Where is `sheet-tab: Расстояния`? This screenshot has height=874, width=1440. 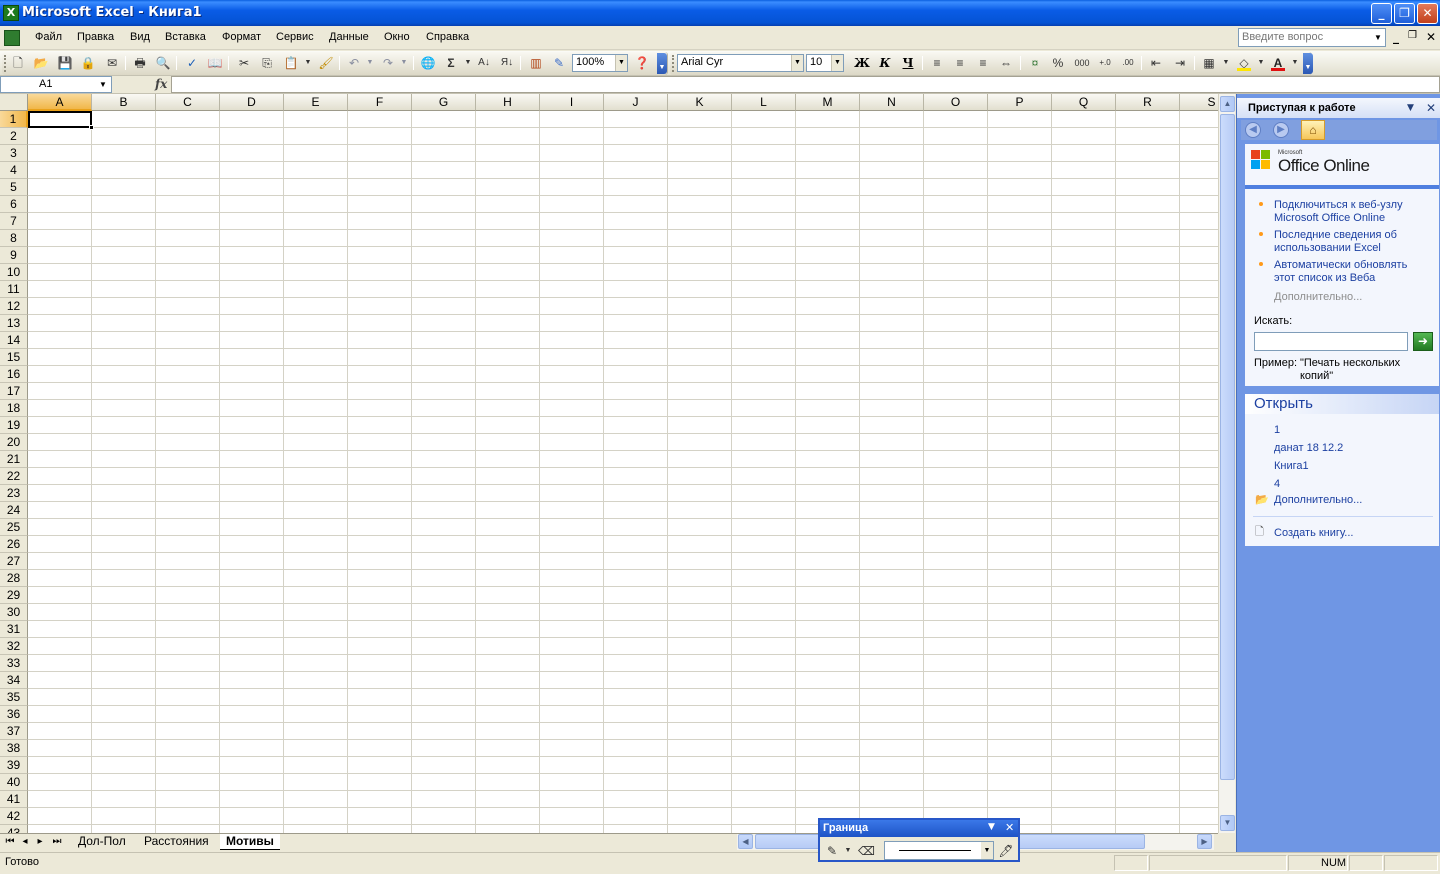 sheet-tab: Расстояния is located at coordinates (176, 842).